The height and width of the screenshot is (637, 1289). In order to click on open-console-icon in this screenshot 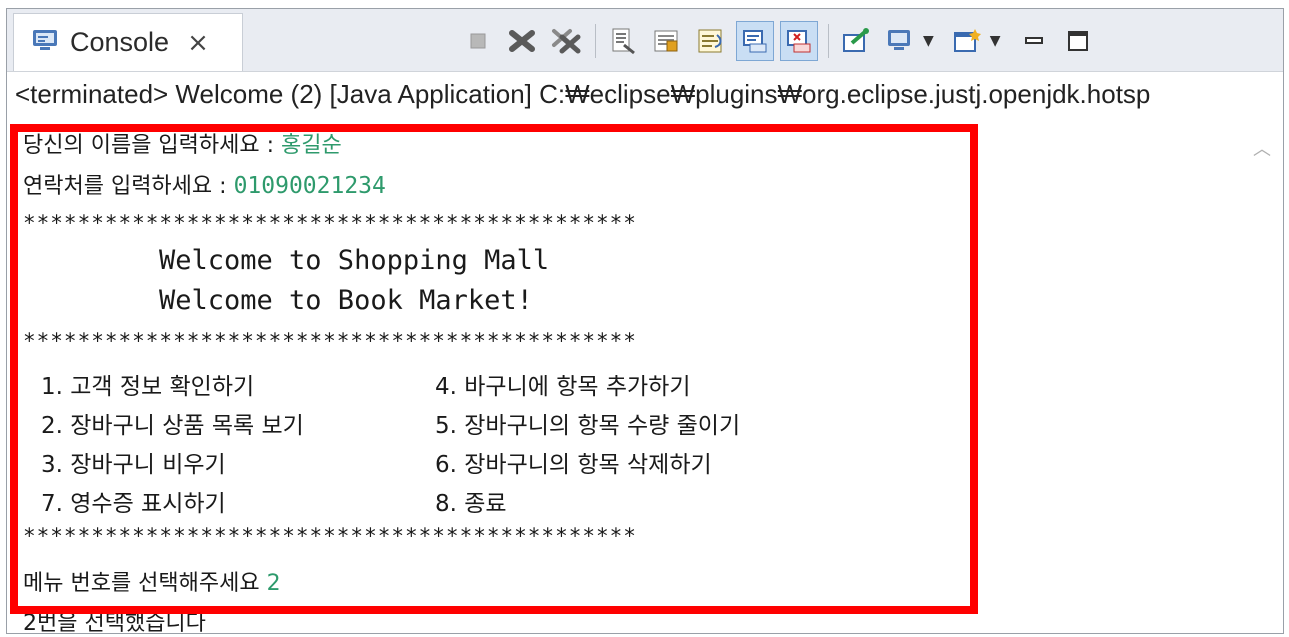, I will do `click(967, 41)`.